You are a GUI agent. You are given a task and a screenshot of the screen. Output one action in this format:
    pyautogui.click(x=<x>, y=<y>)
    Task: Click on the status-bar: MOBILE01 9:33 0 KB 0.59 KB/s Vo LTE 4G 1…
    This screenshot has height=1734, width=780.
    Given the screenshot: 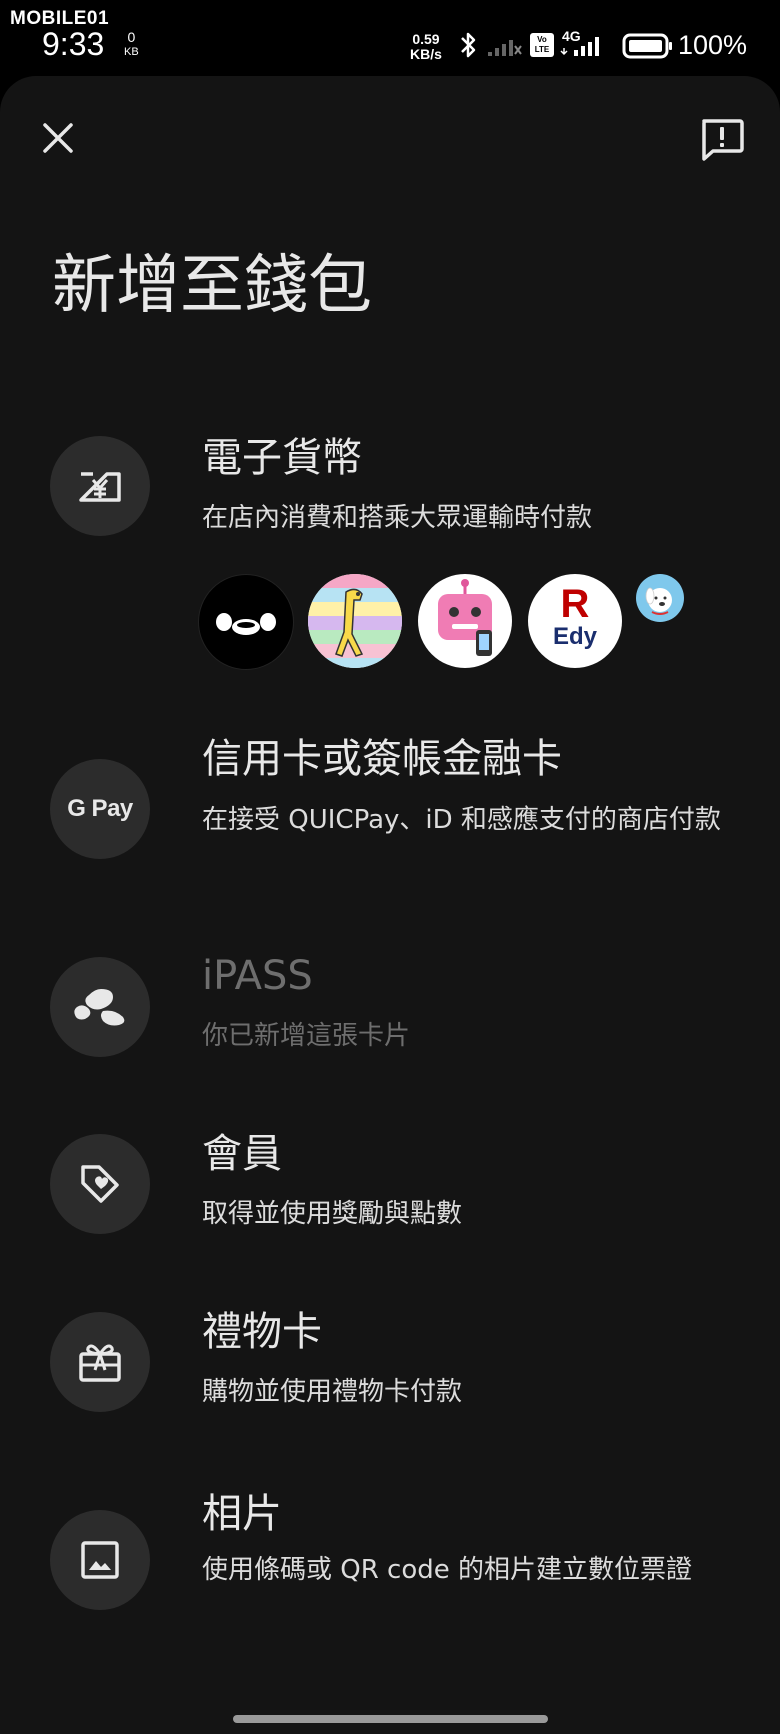 What is the action you would take?
    pyautogui.click(x=390, y=38)
    